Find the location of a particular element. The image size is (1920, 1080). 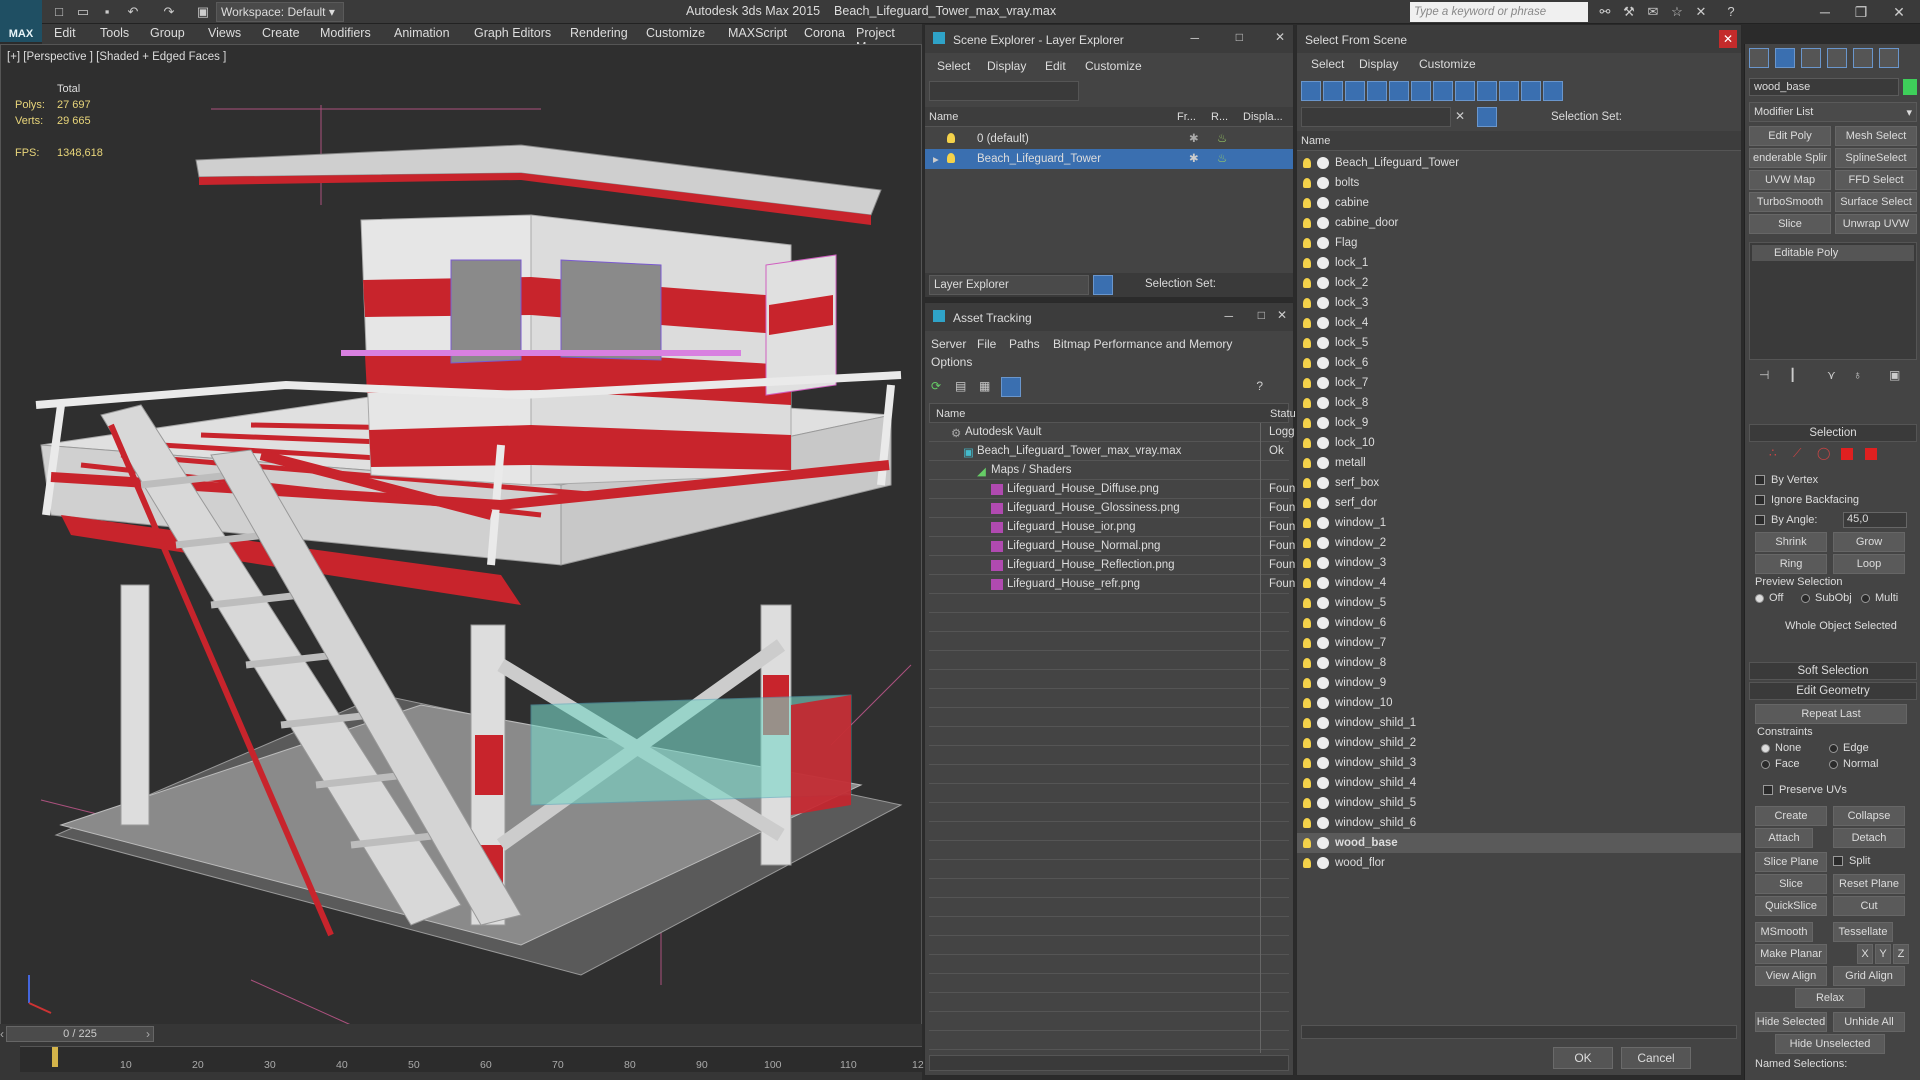

constraint-face-radio: Face is located at coordinates (1780, 764).